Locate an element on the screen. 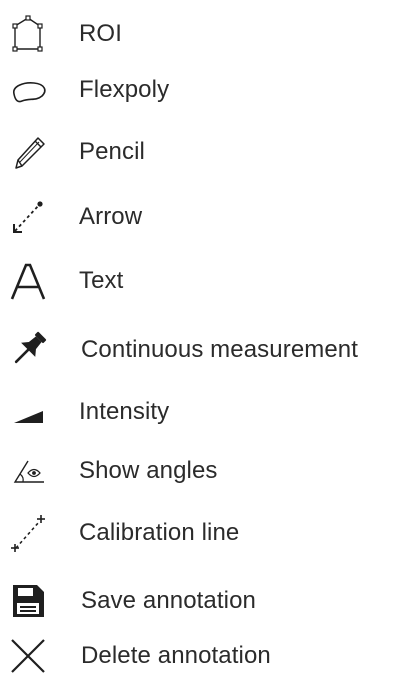 This screenshot has width=406, height=686. close-x-icon is located at coordinates (28, 656).